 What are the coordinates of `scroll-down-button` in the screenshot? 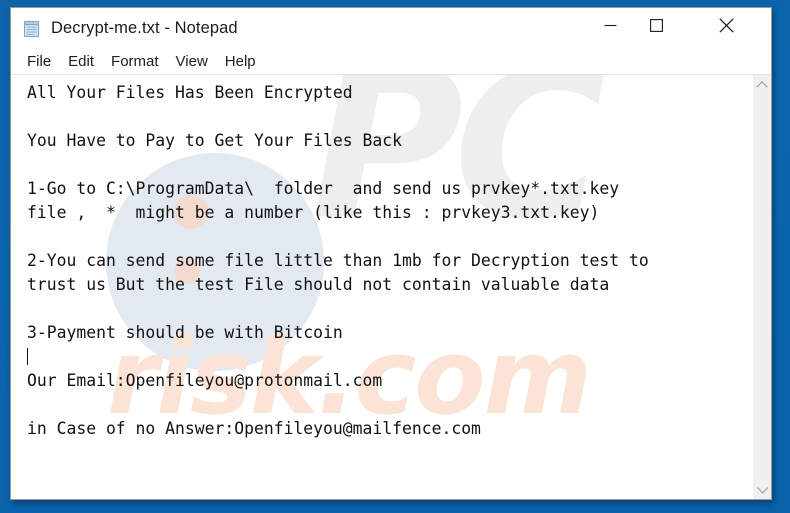 It's located at (762, 490).